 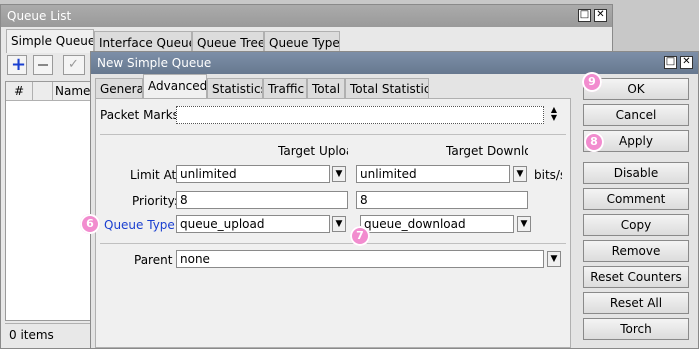 I want to click on maximize-icon: □, so click(x=584, y=15).